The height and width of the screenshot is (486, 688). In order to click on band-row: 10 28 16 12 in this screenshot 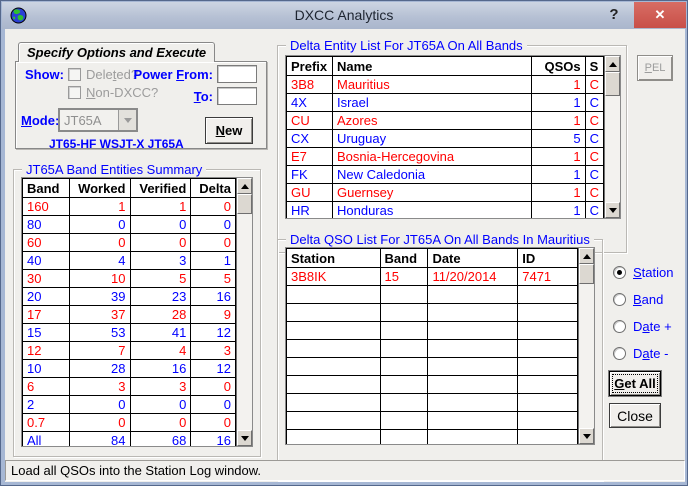, I will do `click(129, 368)`.